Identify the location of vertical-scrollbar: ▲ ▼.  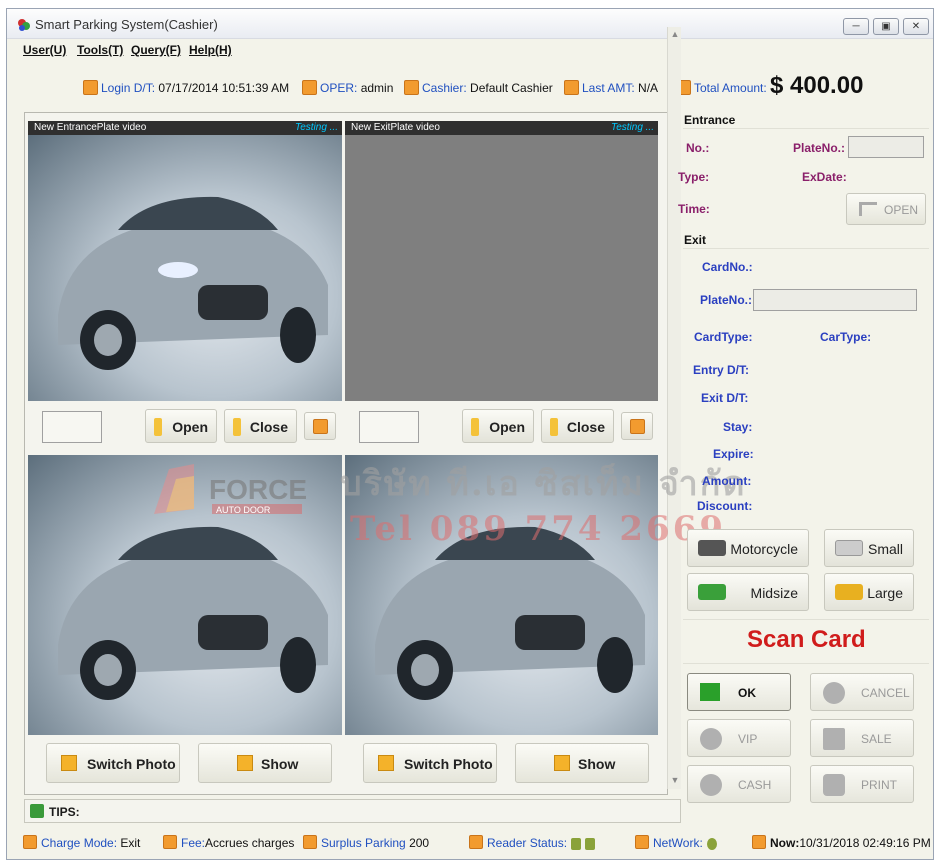
(674, 408).